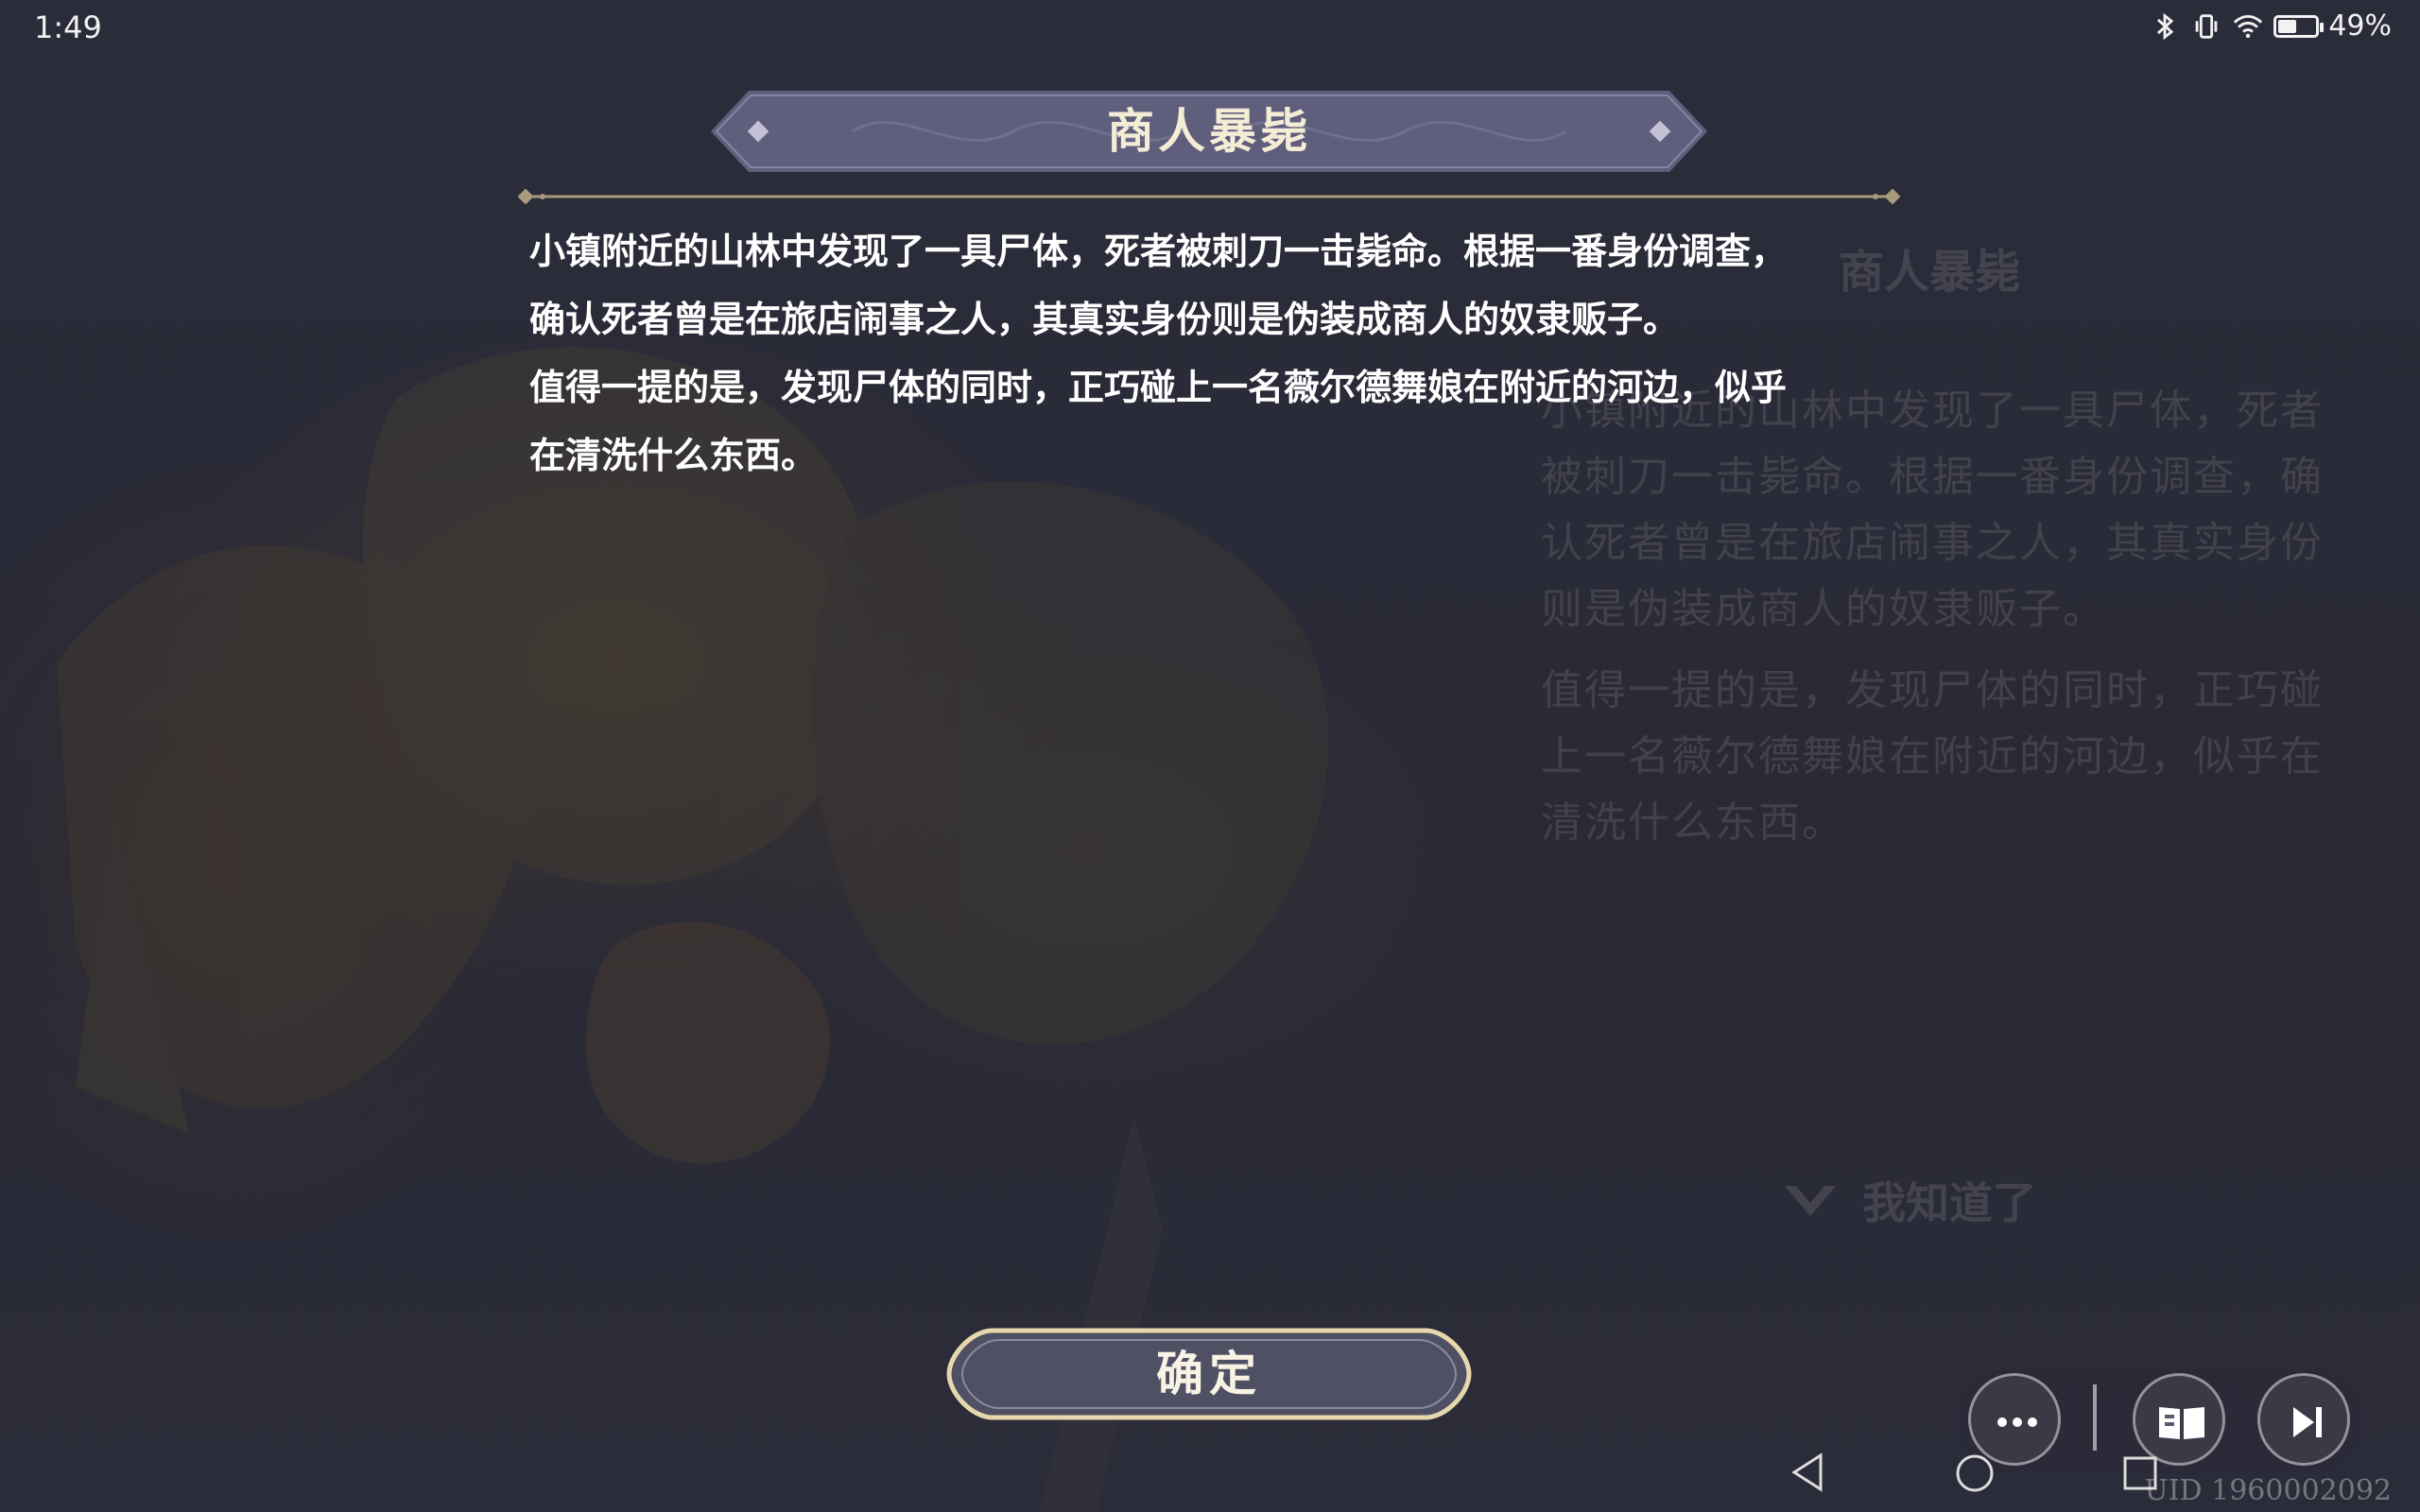  What do you see at coordinates (2181, 1423) in the screenshot?
I see `book-icon` at bounding box center [2181, 1423].